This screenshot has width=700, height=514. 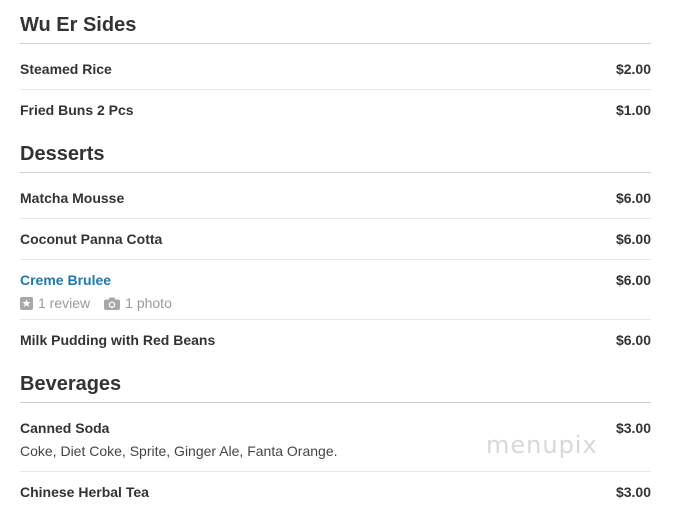 What do you see at coordinates (335, 75) in the screenshot?
I see `menu-item-steamed-rice: Steamed Rice $2.00` at bounding box center [335, 75].